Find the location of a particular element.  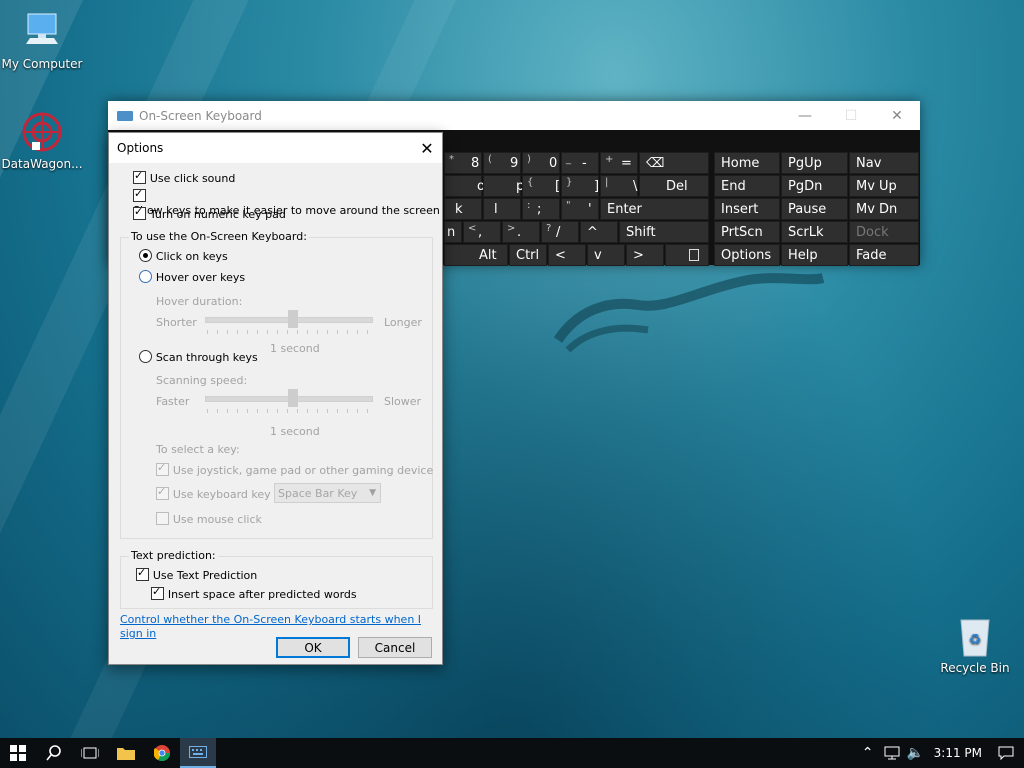

key-enter: Enter is located at coordinates (654, 209).